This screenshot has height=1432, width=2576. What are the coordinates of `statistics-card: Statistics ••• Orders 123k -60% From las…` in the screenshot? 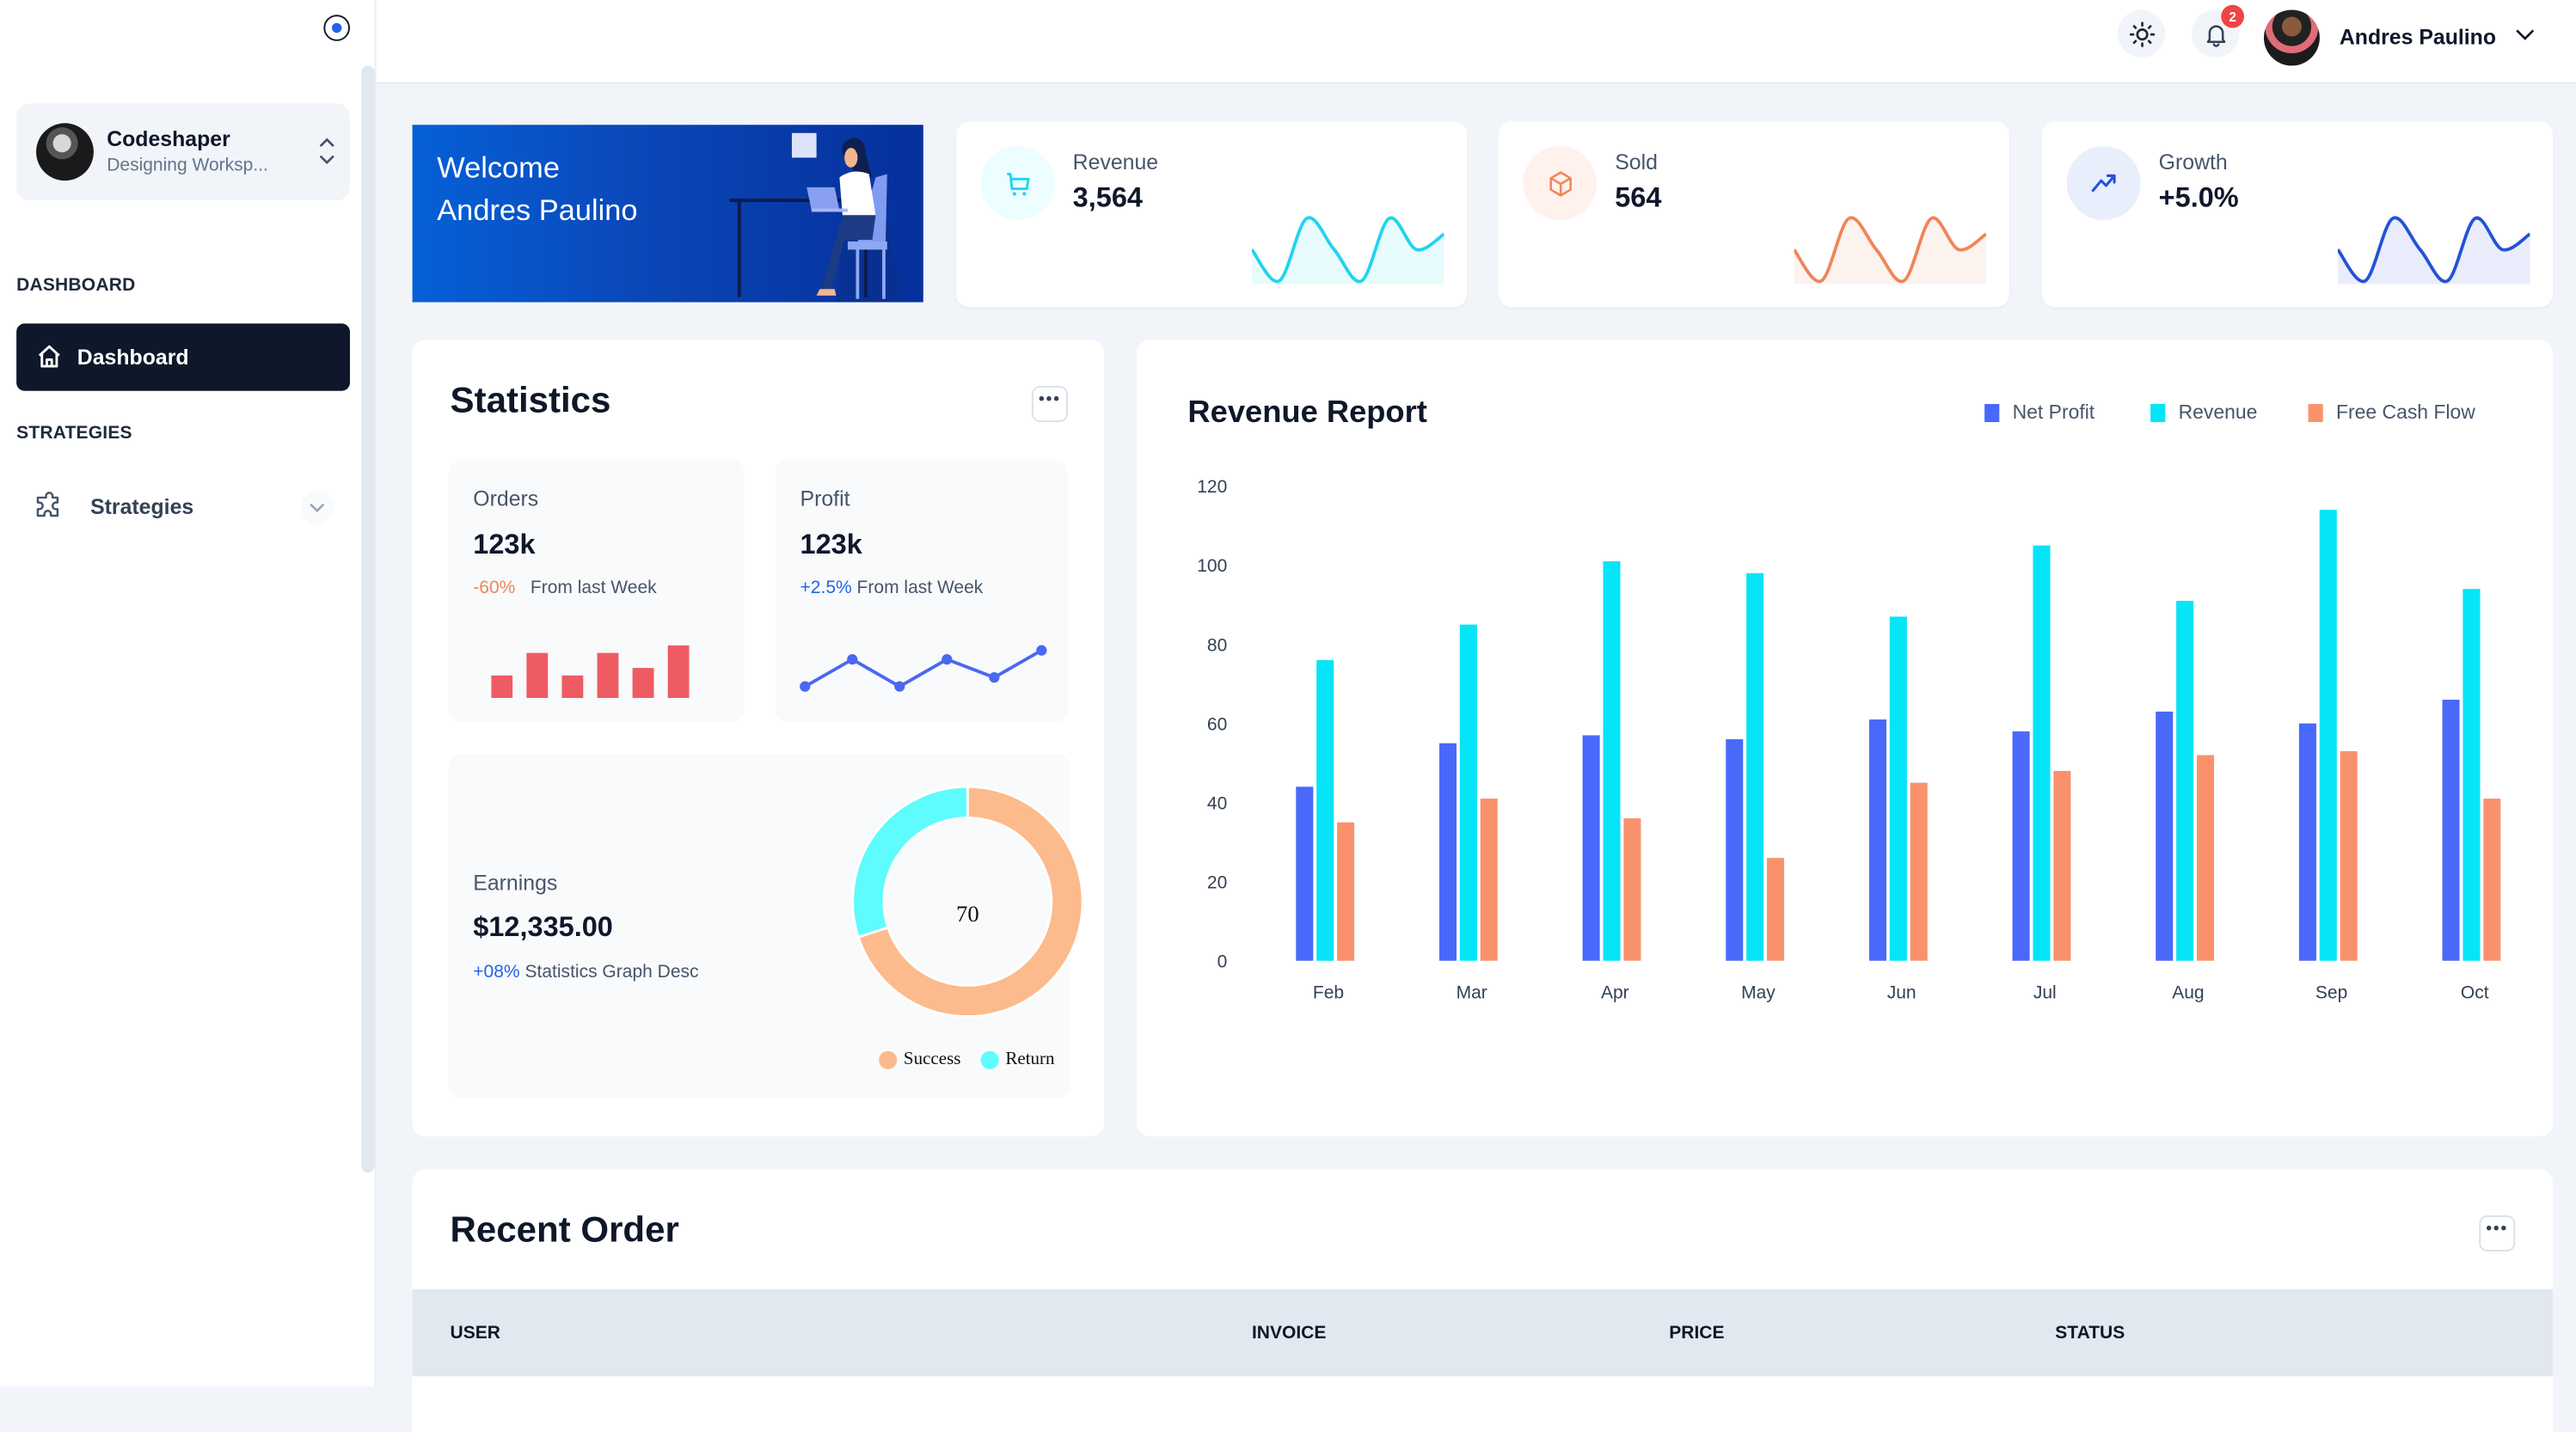 It's located at (758, 738).